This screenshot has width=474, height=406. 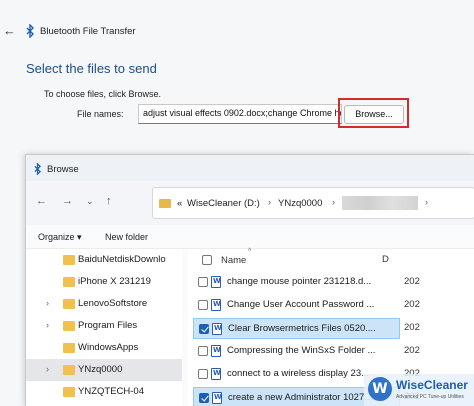 What do you see at coordinates (108, 325) in the screenshot?
I see `tree-item-label: Program Files` at bounding box center [108, 325].